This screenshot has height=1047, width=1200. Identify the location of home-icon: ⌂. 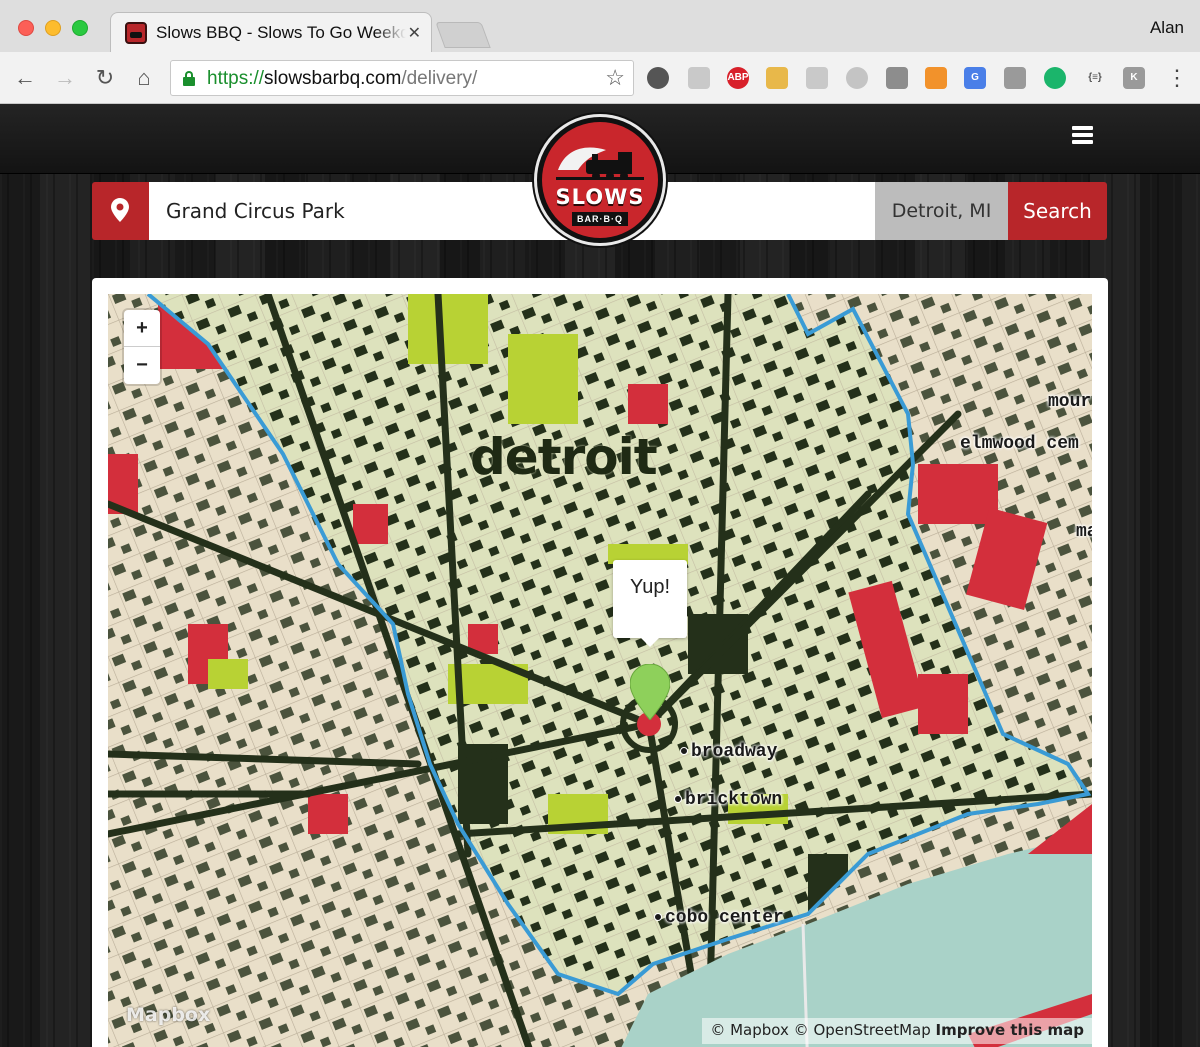
(144, 78).